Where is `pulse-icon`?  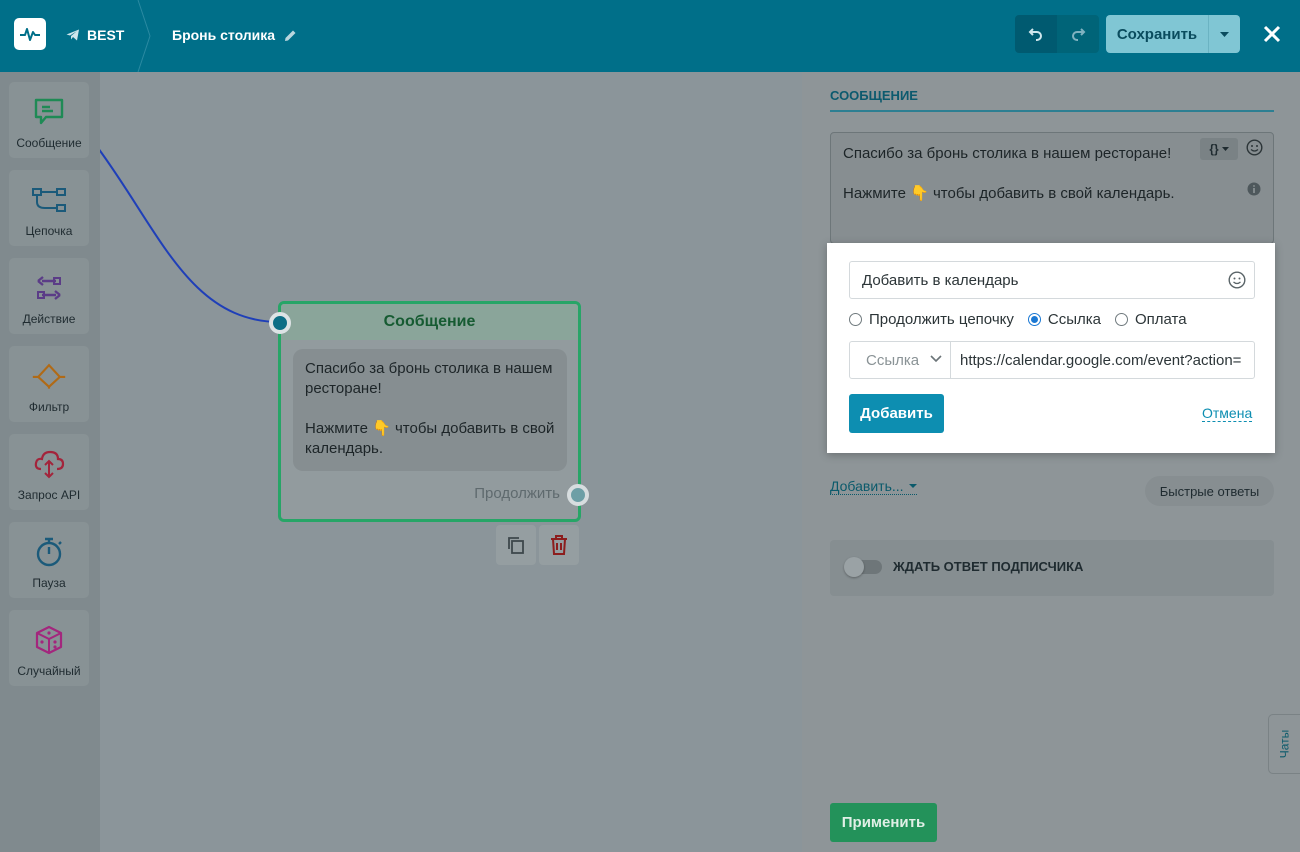 pulse-icon is located at coordinates (30, 34).